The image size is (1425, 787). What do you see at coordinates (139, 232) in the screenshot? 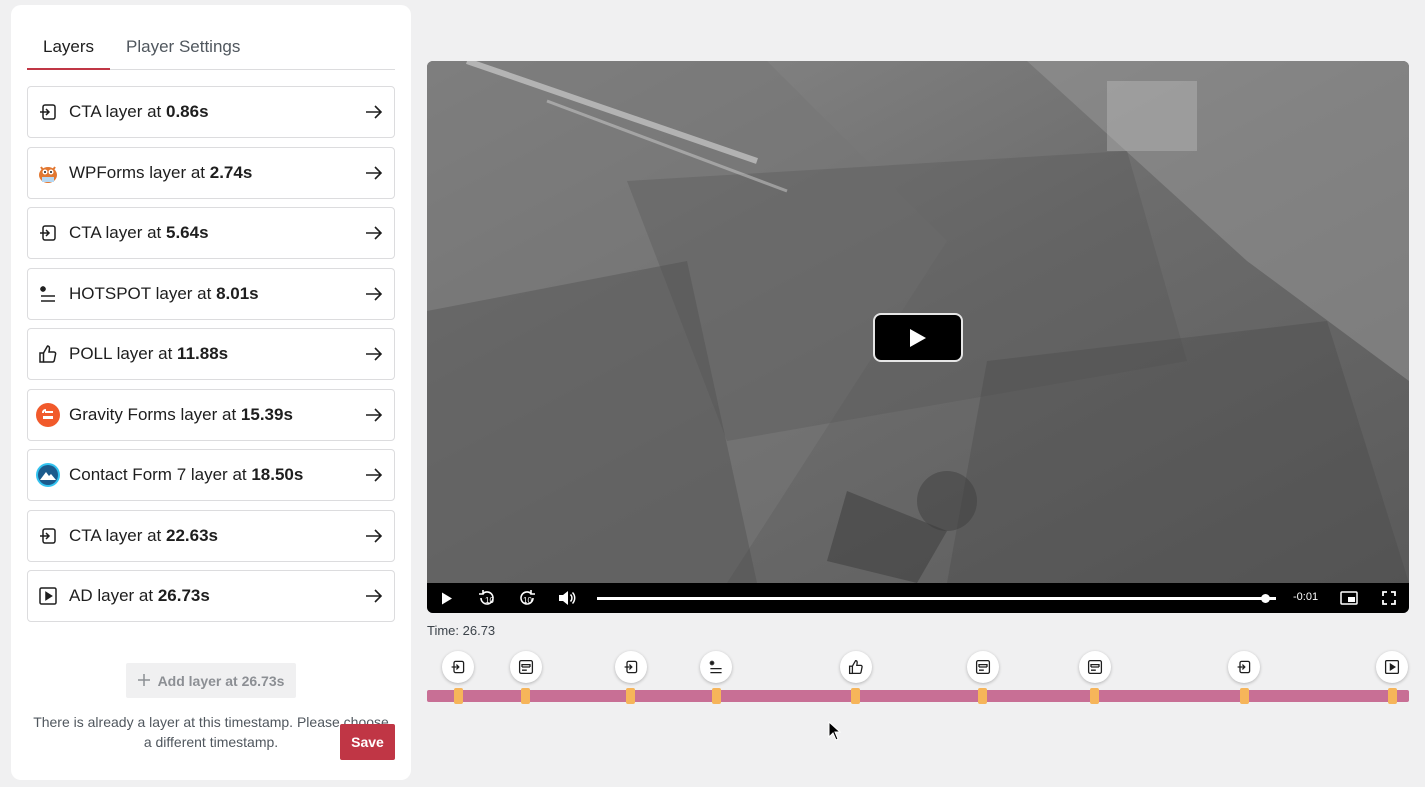
I see `layer-label: CTA layer at 5.64s` at bounding box center [139, 232].